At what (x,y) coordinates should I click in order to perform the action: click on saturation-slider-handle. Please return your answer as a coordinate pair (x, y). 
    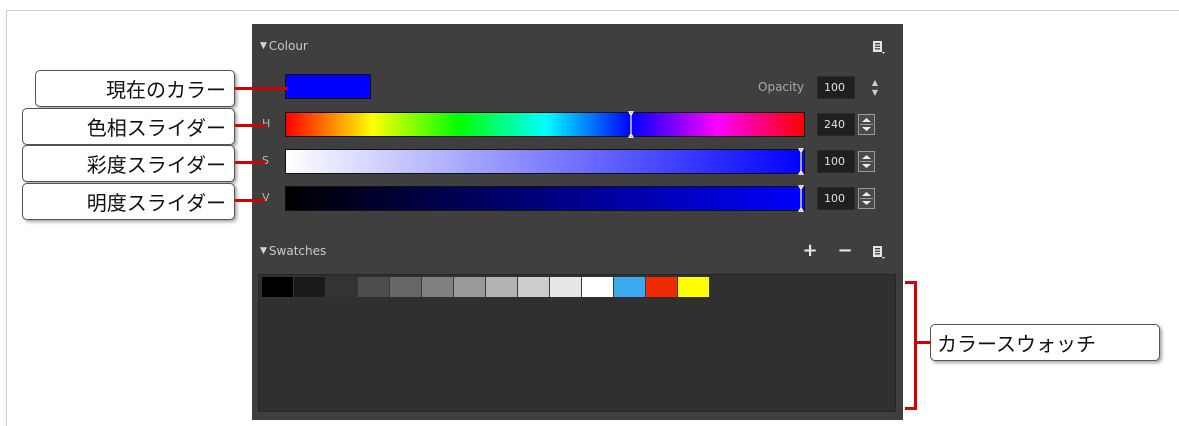
    Looking at the image, I should click on (801, 161).